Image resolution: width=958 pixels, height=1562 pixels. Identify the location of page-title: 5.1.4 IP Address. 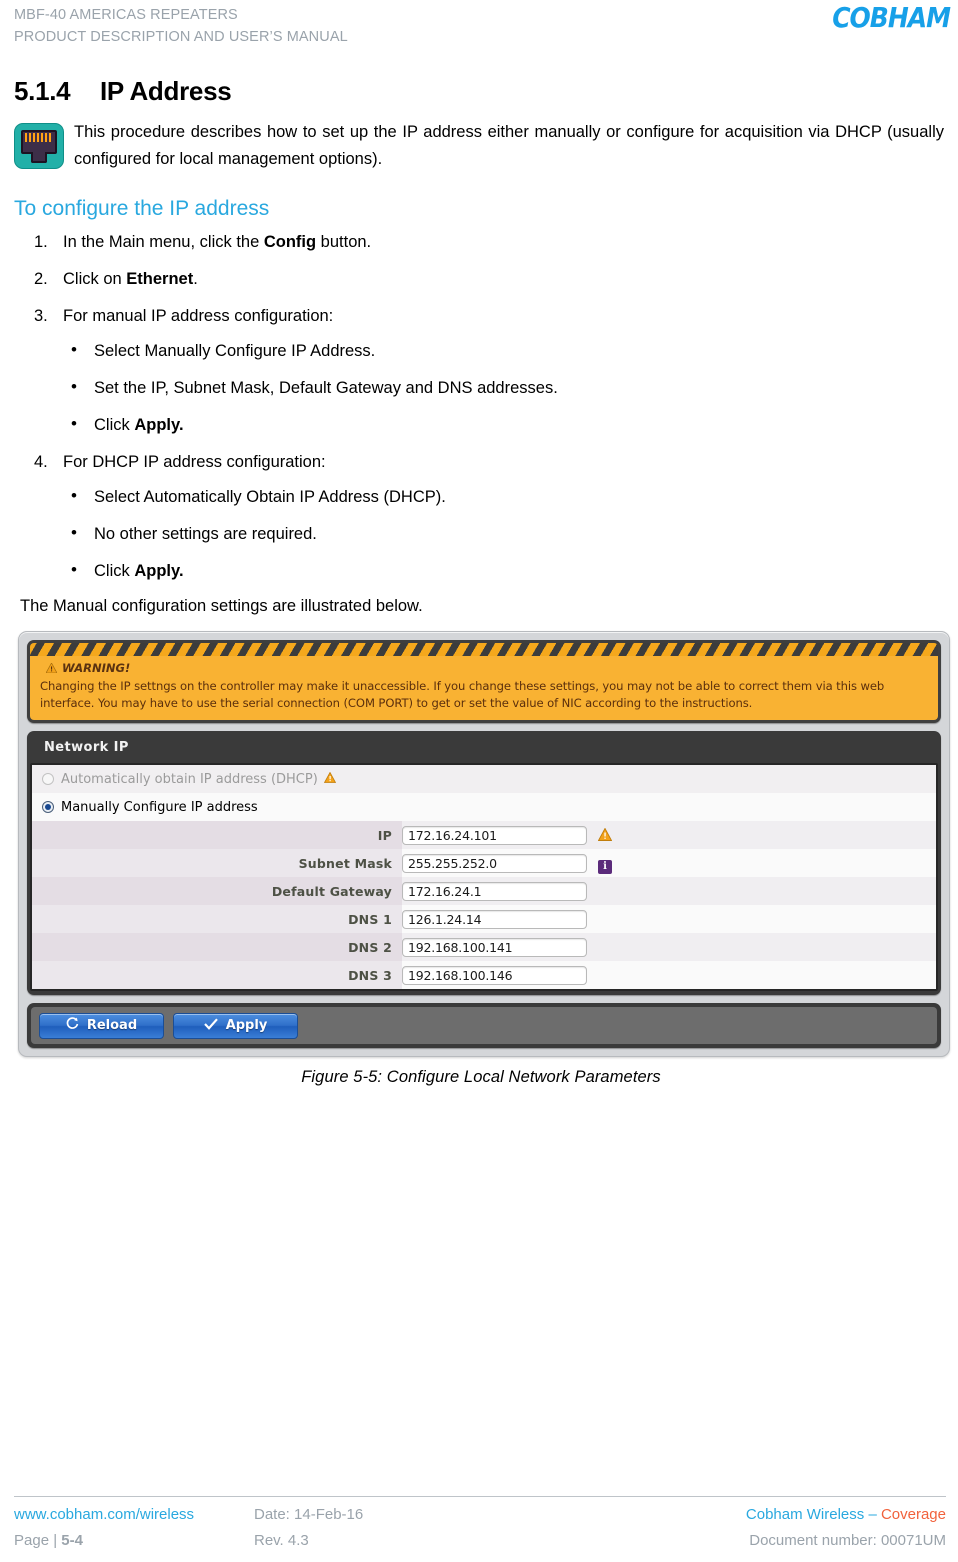
(479, 91).